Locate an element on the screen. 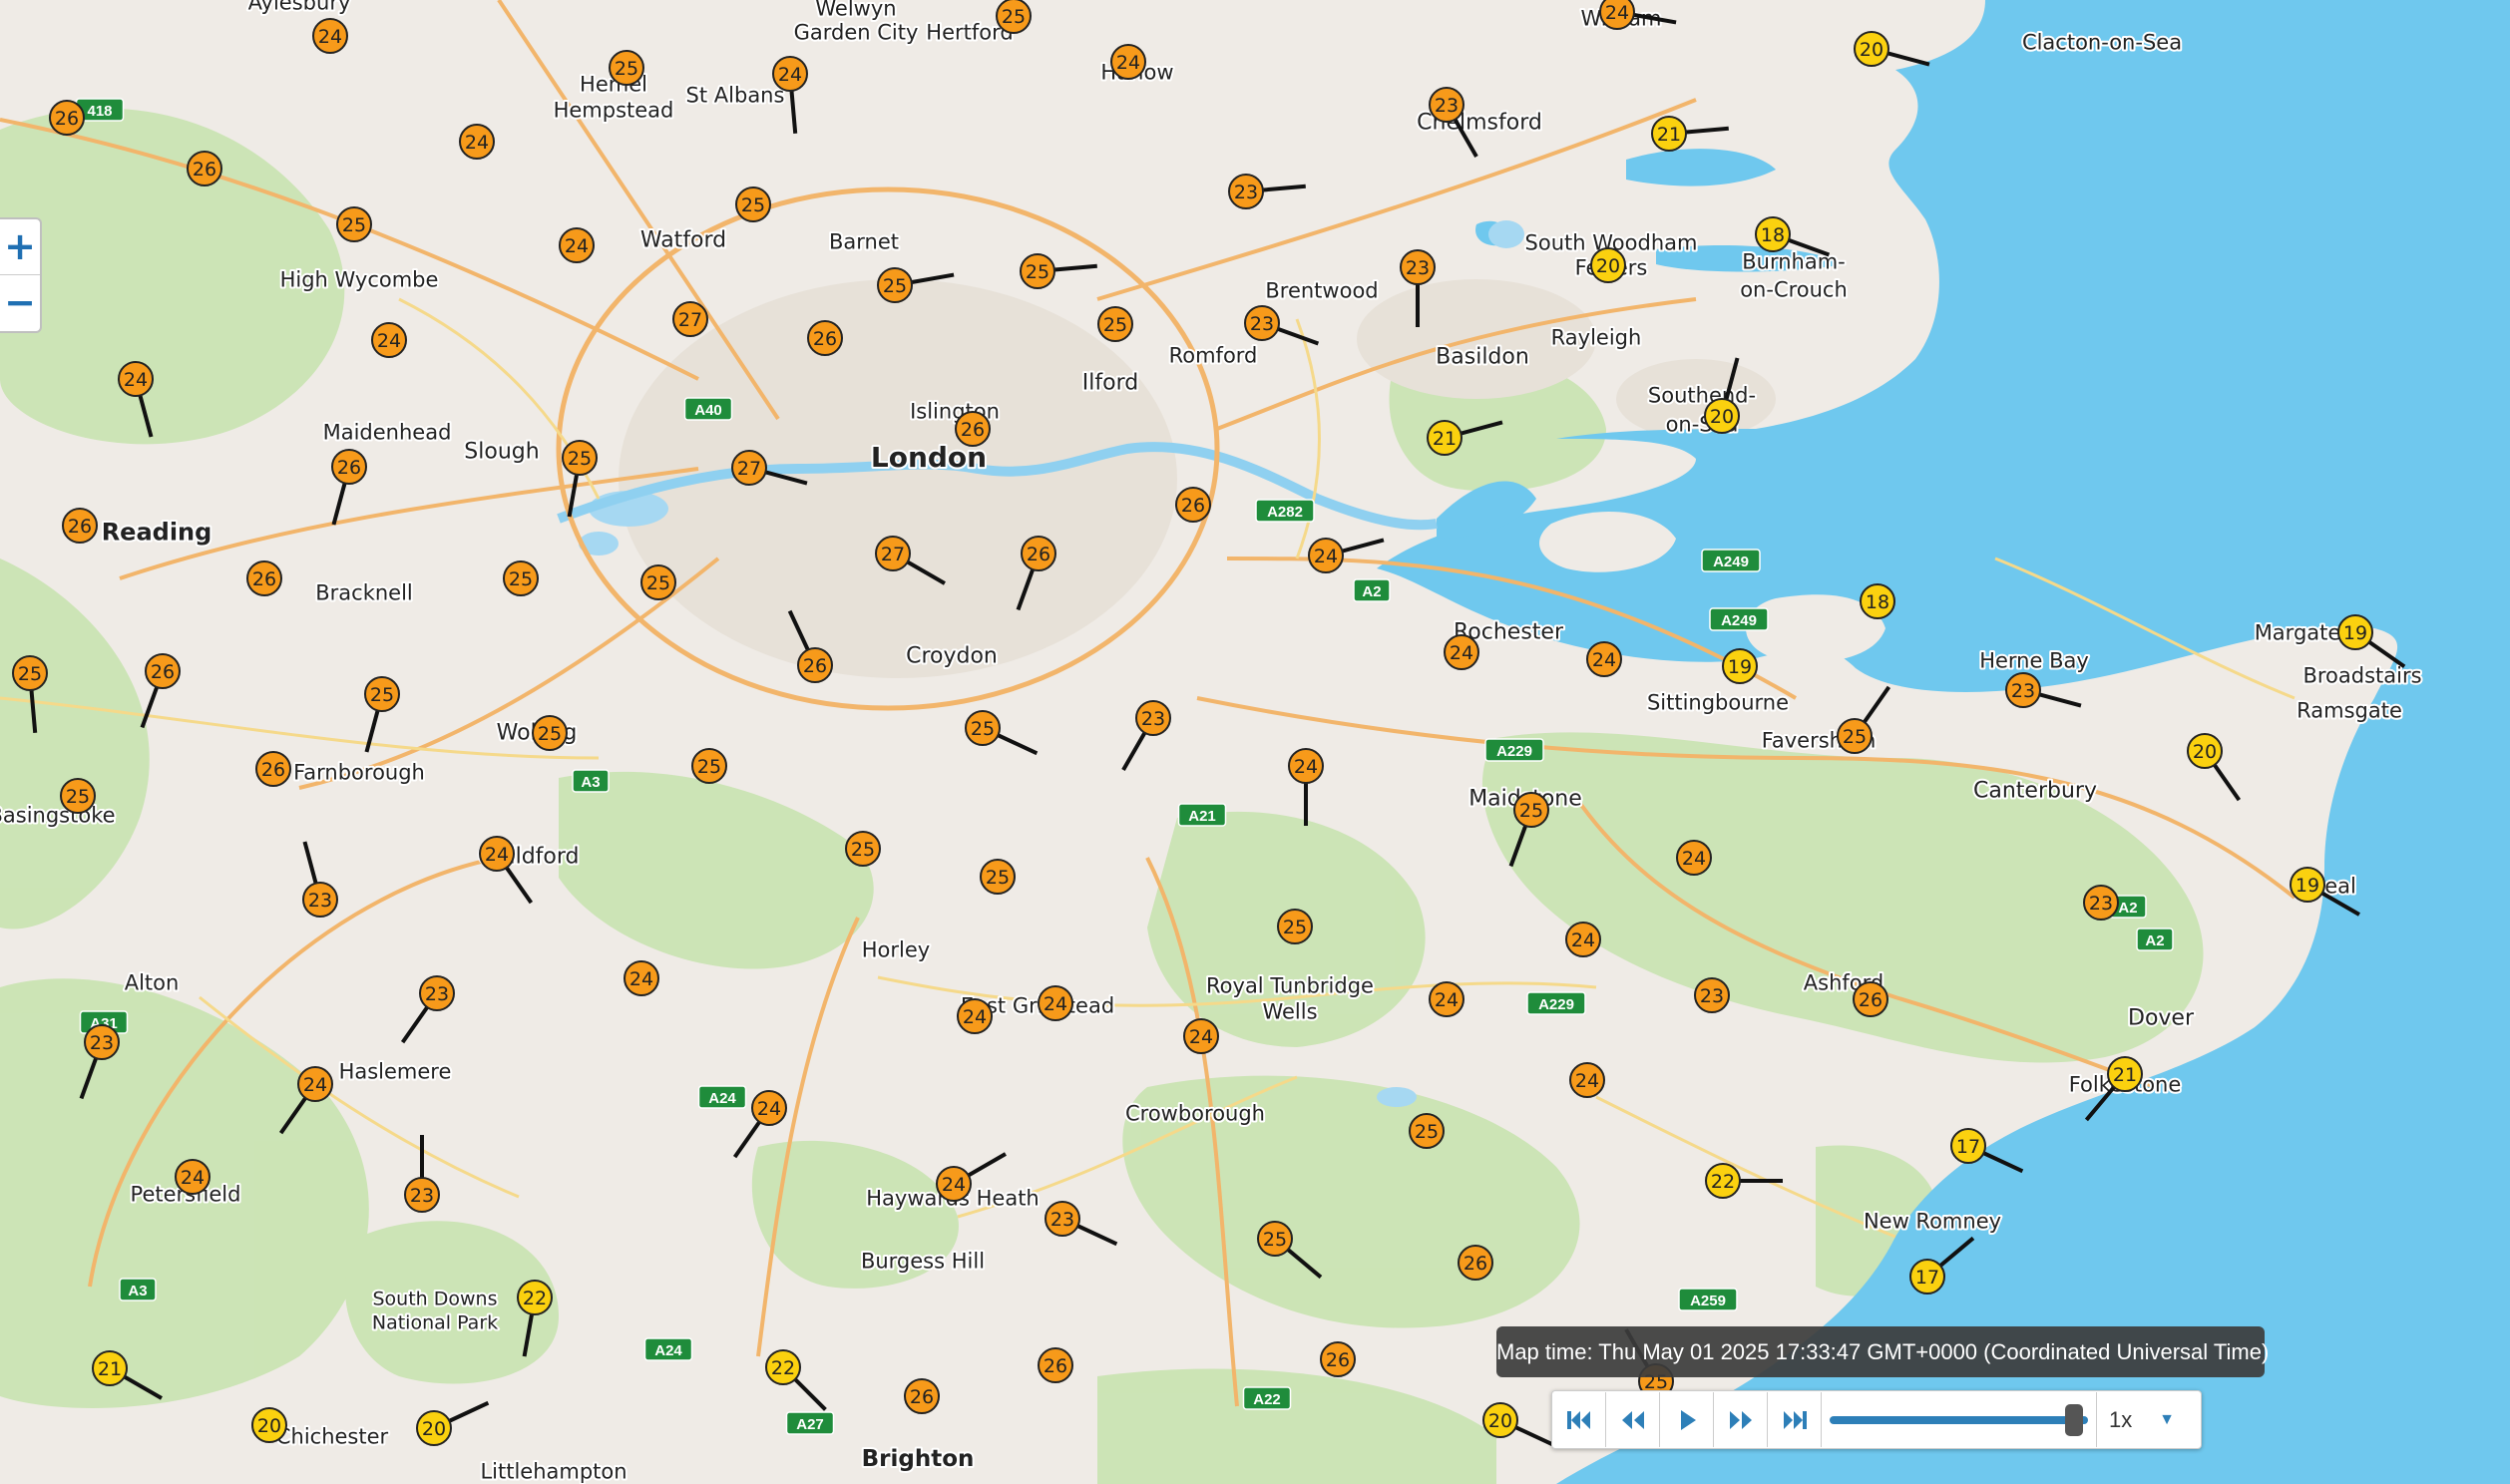  temperature-value: 21 is located at coordinates (1669, 135).